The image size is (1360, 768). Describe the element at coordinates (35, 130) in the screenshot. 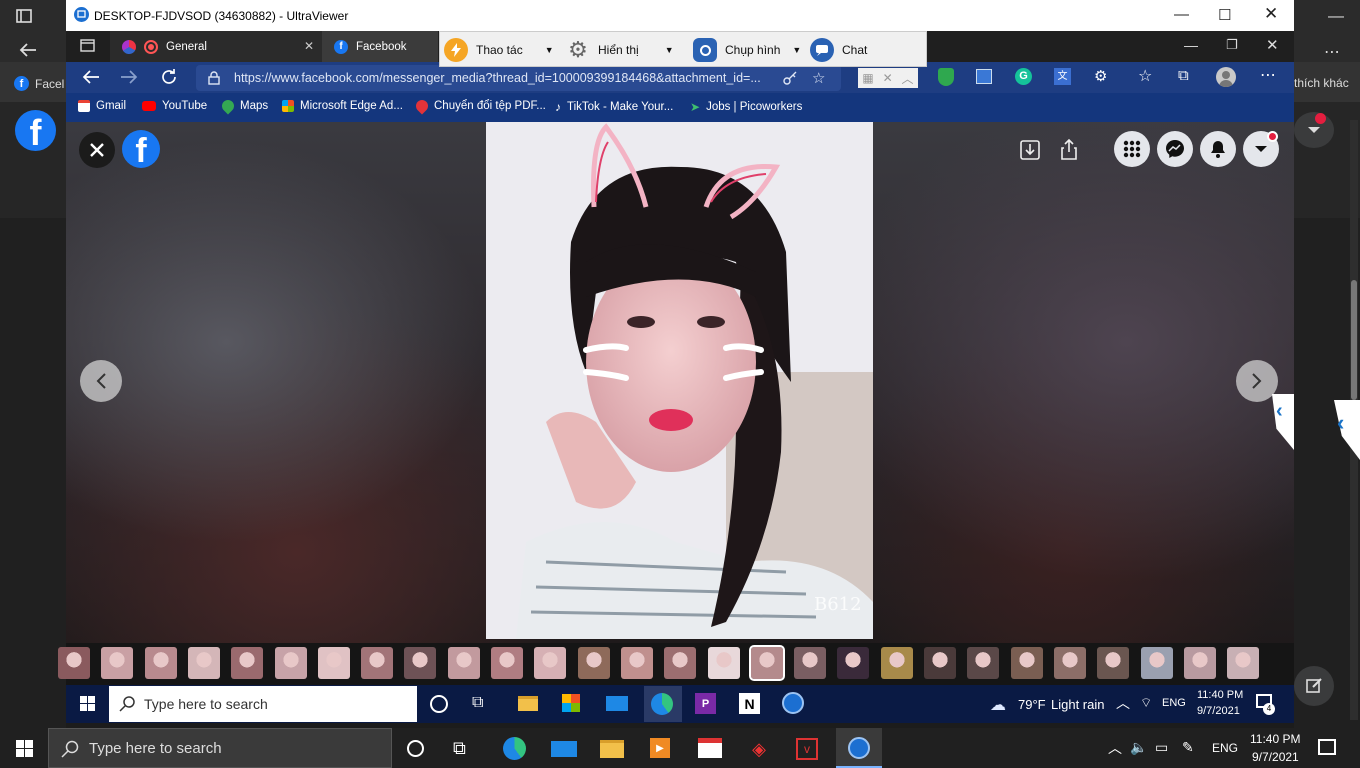

I see `host-facebook-logo-icon: f` at that location.